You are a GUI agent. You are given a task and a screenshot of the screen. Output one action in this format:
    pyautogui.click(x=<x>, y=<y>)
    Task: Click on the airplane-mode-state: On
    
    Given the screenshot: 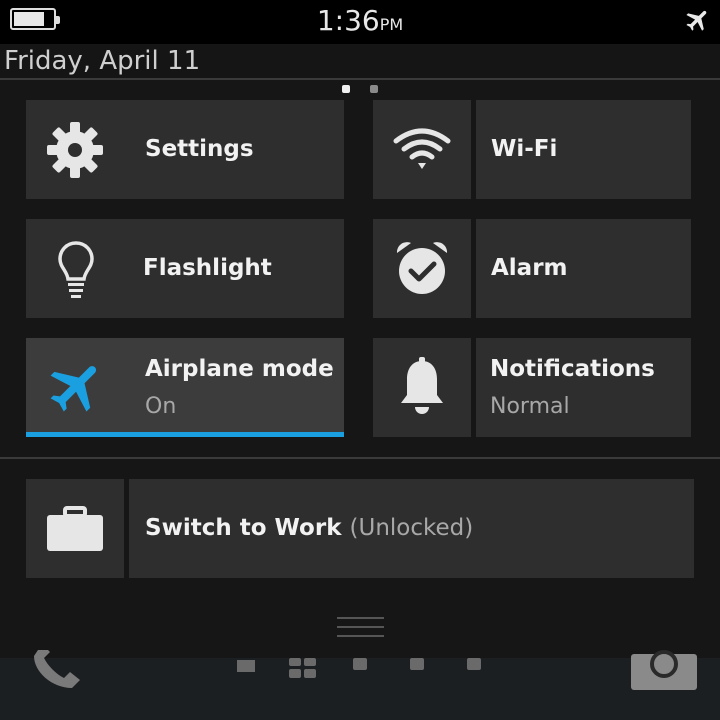 What is the action you would take?
    pyautogui.click(x=161, y=406)
    